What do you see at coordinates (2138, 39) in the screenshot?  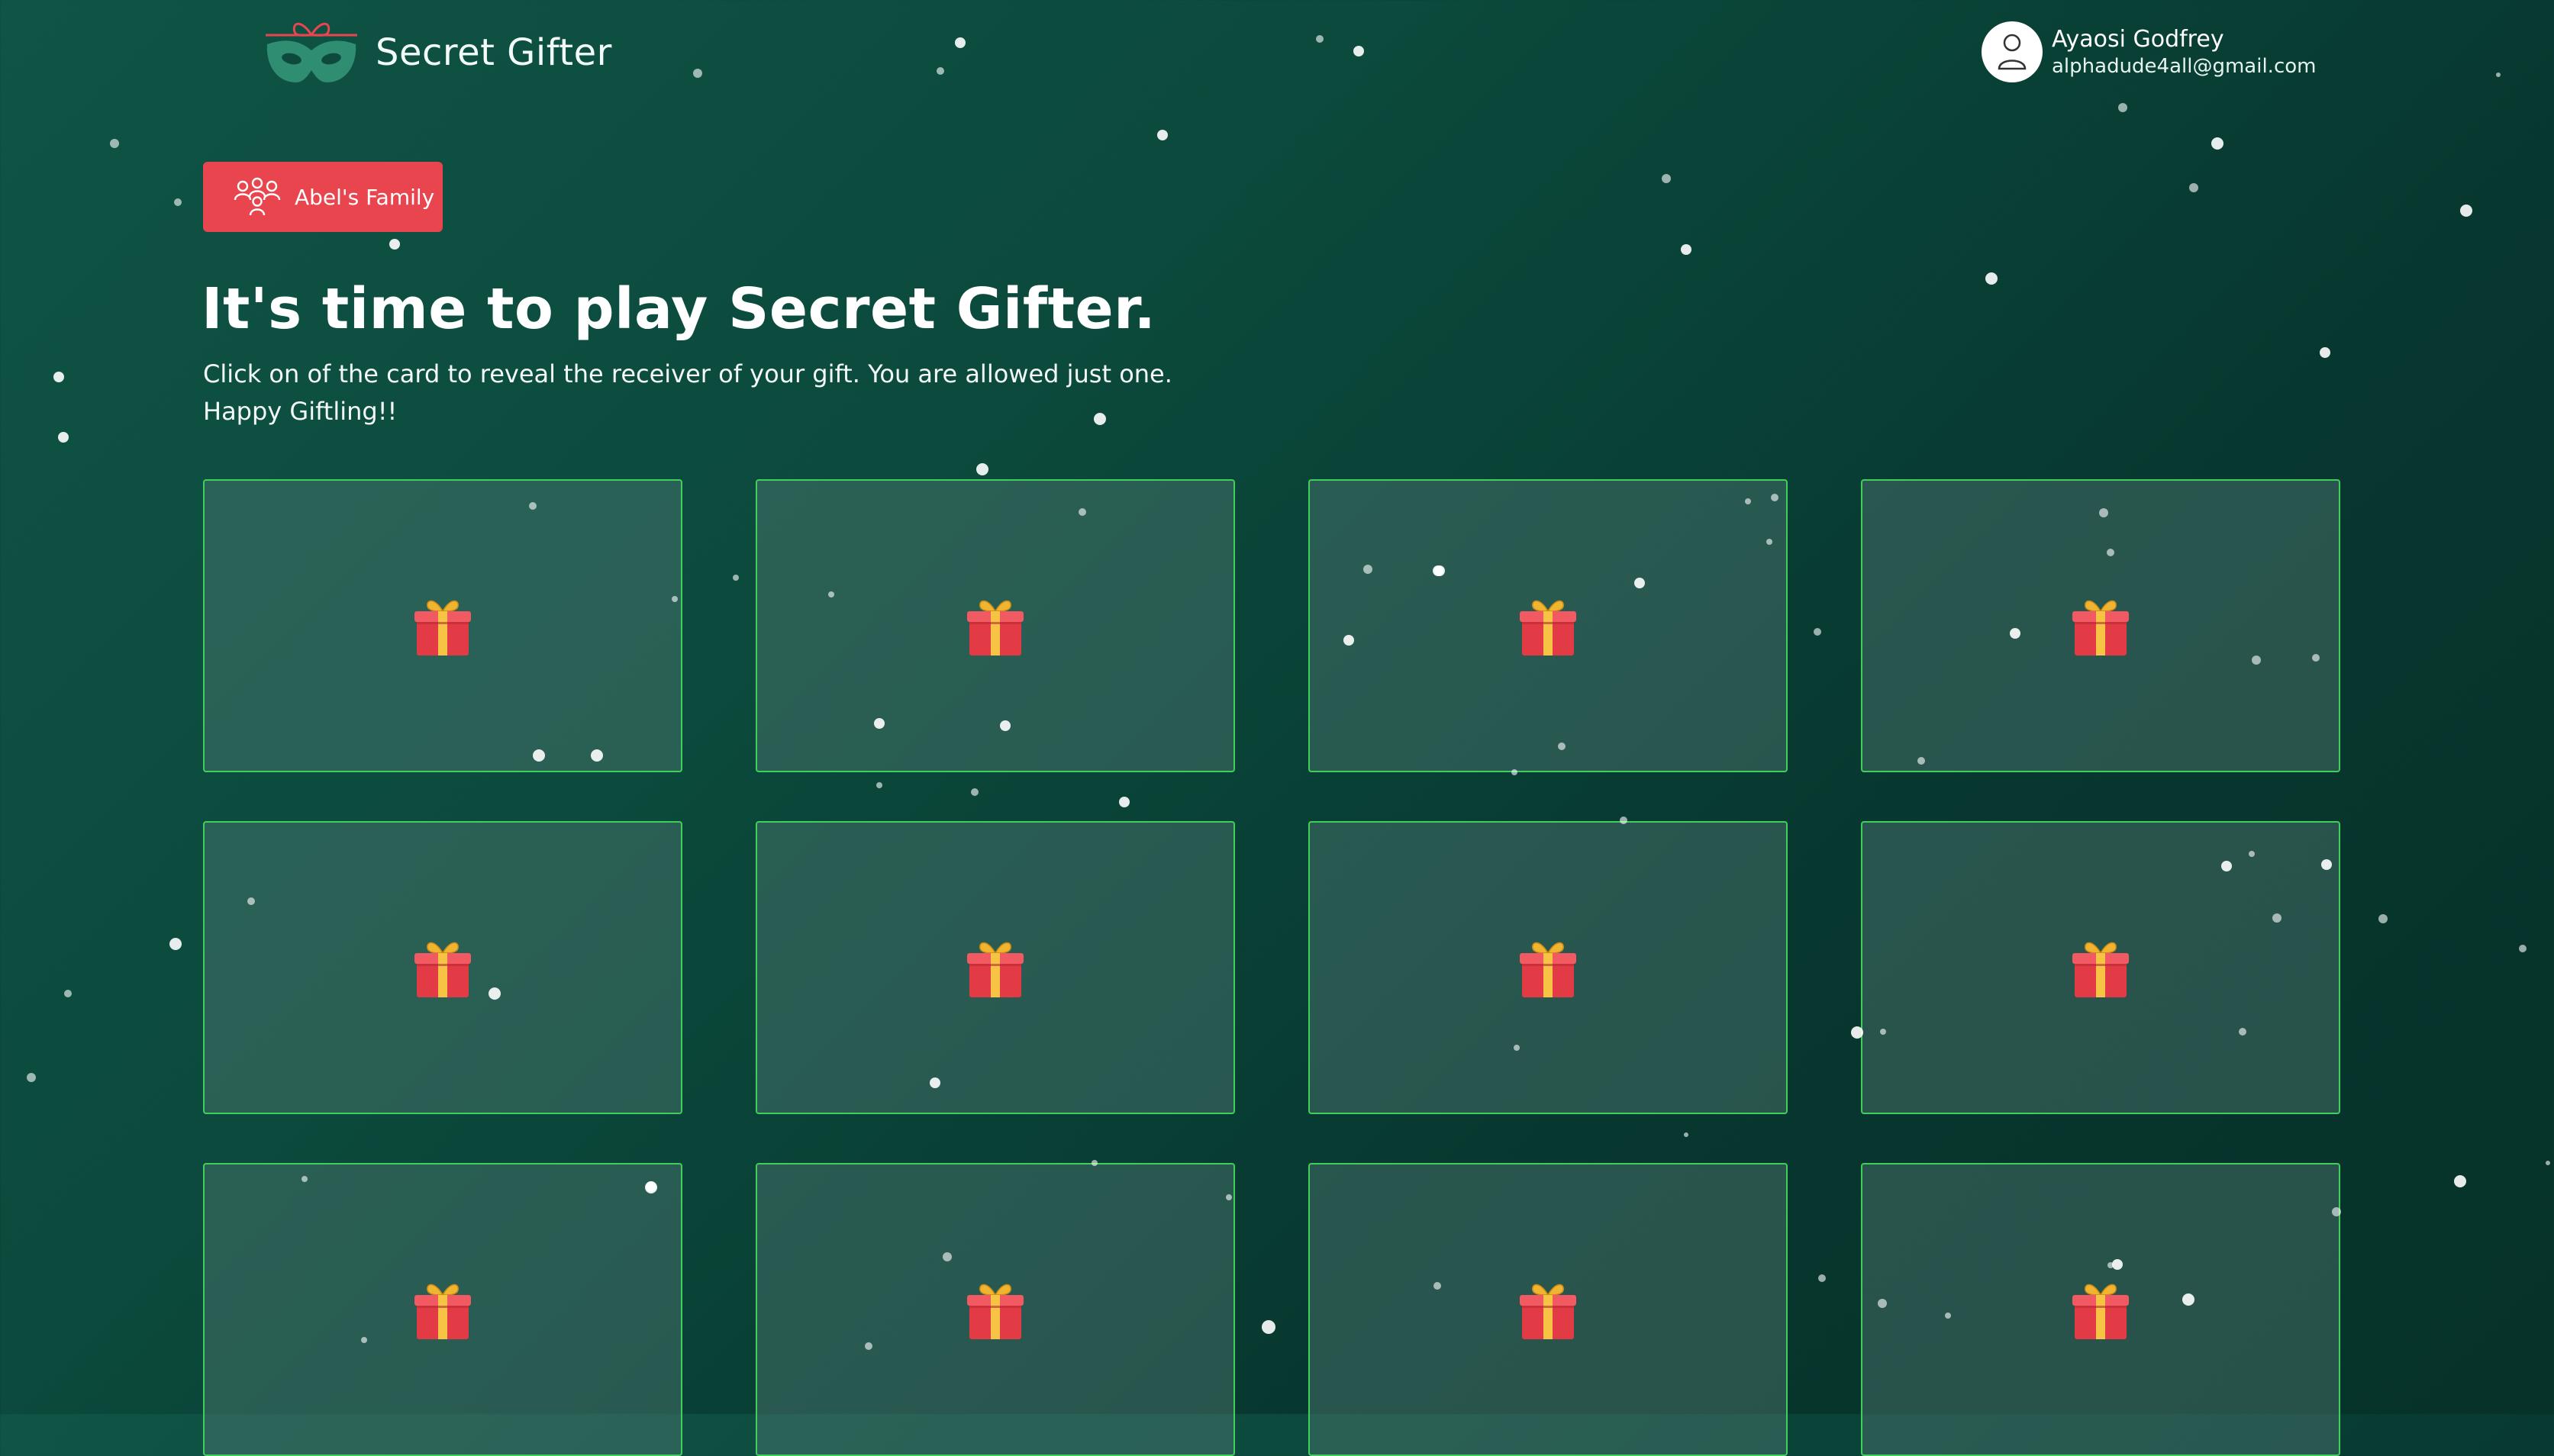 I see `user-name: Ayaosi Godfrey` at bounding box center [2138, 39].